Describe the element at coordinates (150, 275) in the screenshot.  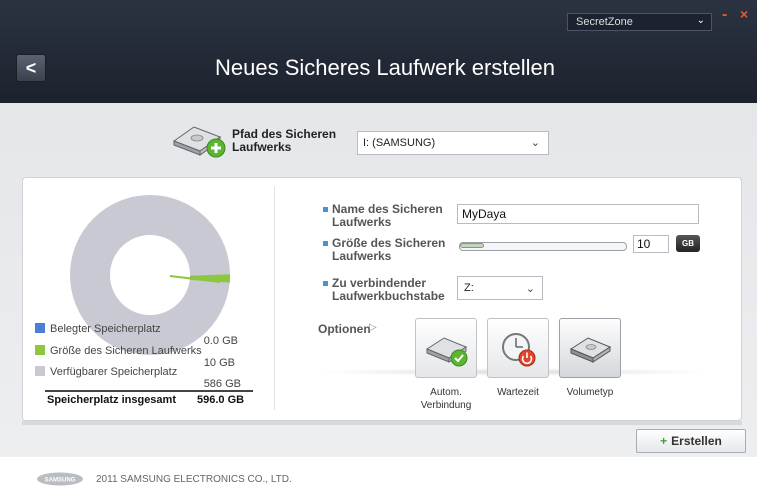
I see `pie-available-slice` at that location.